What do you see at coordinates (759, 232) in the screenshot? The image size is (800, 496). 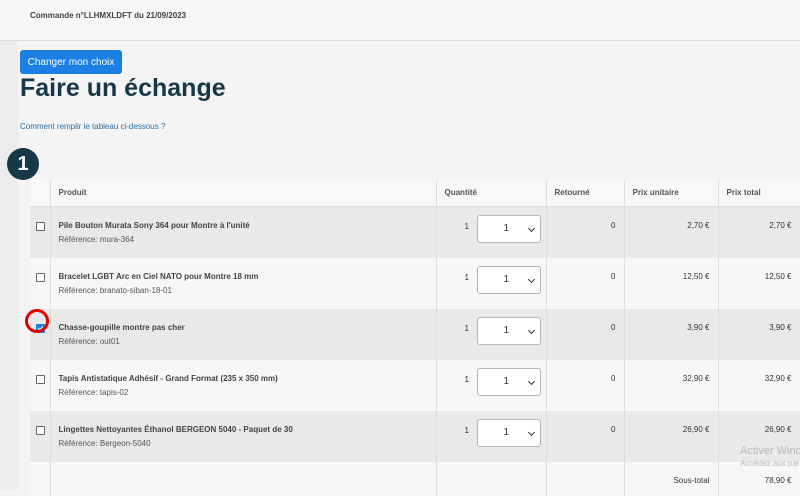 I see `total-price: 2,70 €` at bounding box center [759, 232].